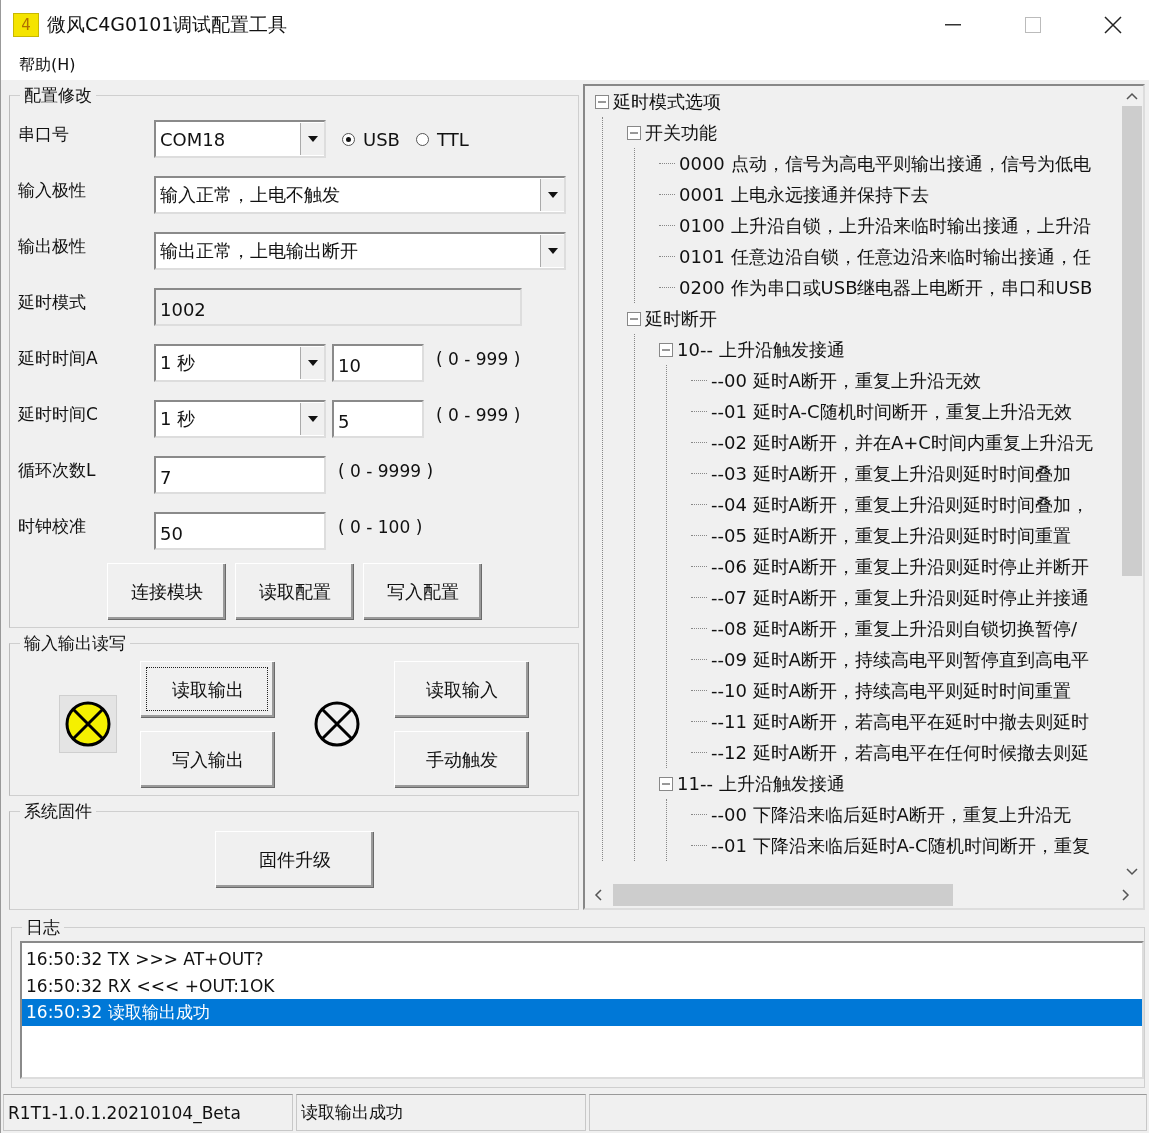  What do you see at coordinates (891, 535) in the screenshot?
I see `tree-item: --05 延时A断开，重复上升沿则延时时间重置` at bounding box center [891, 535].